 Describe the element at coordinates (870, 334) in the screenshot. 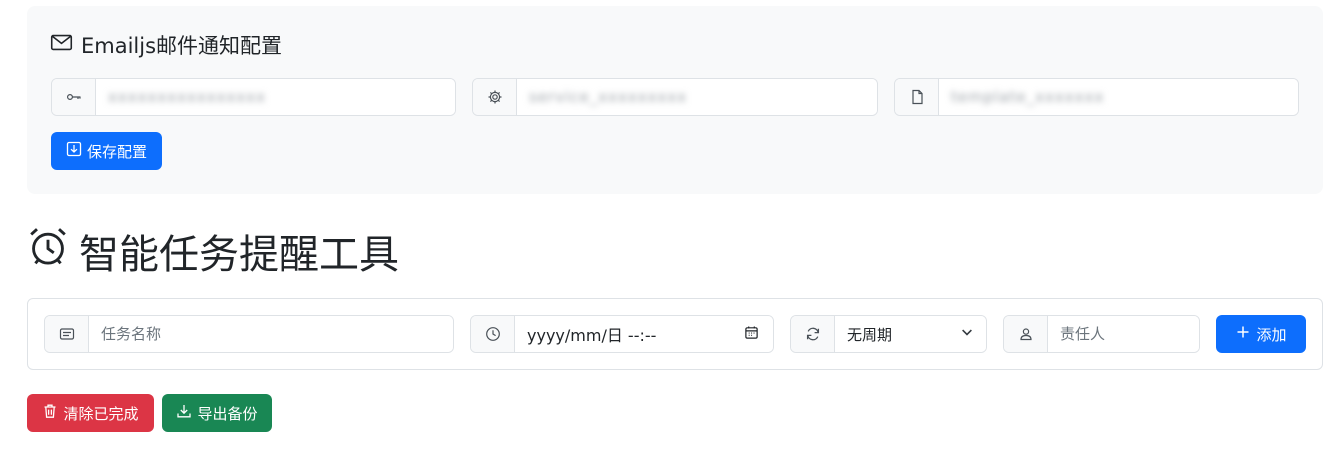

I see `cycle-selected-value: 无周期` at that location.